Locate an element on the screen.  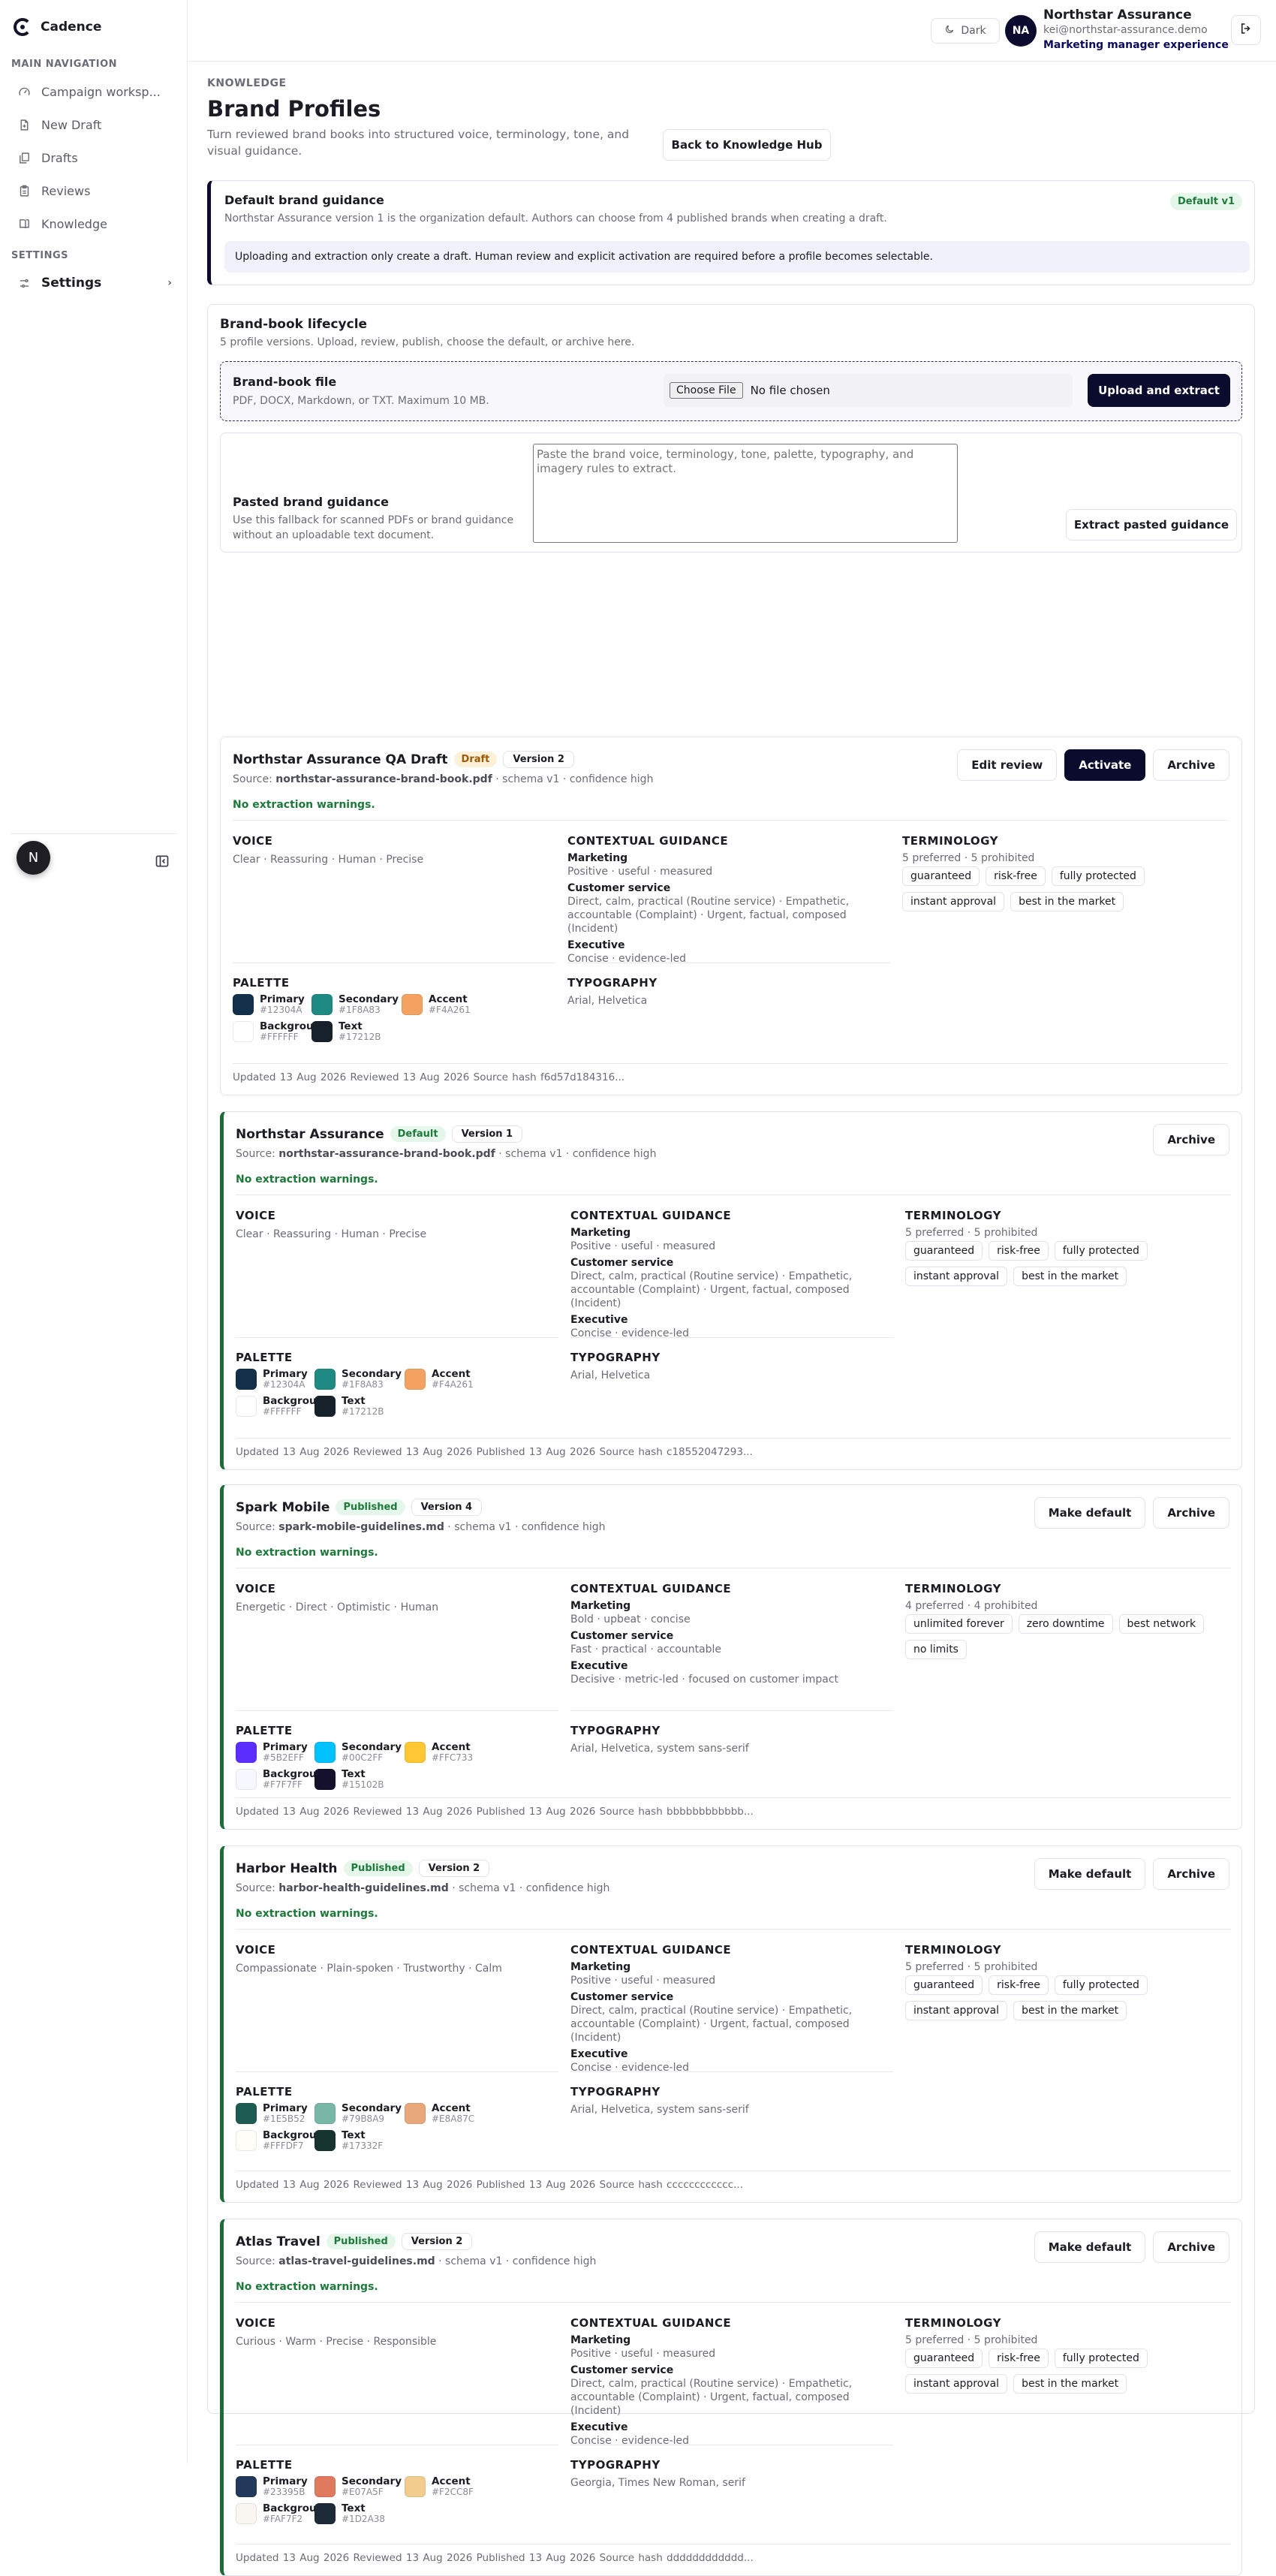
voice-heading: VOICE is located at coordinates (256, 2323).